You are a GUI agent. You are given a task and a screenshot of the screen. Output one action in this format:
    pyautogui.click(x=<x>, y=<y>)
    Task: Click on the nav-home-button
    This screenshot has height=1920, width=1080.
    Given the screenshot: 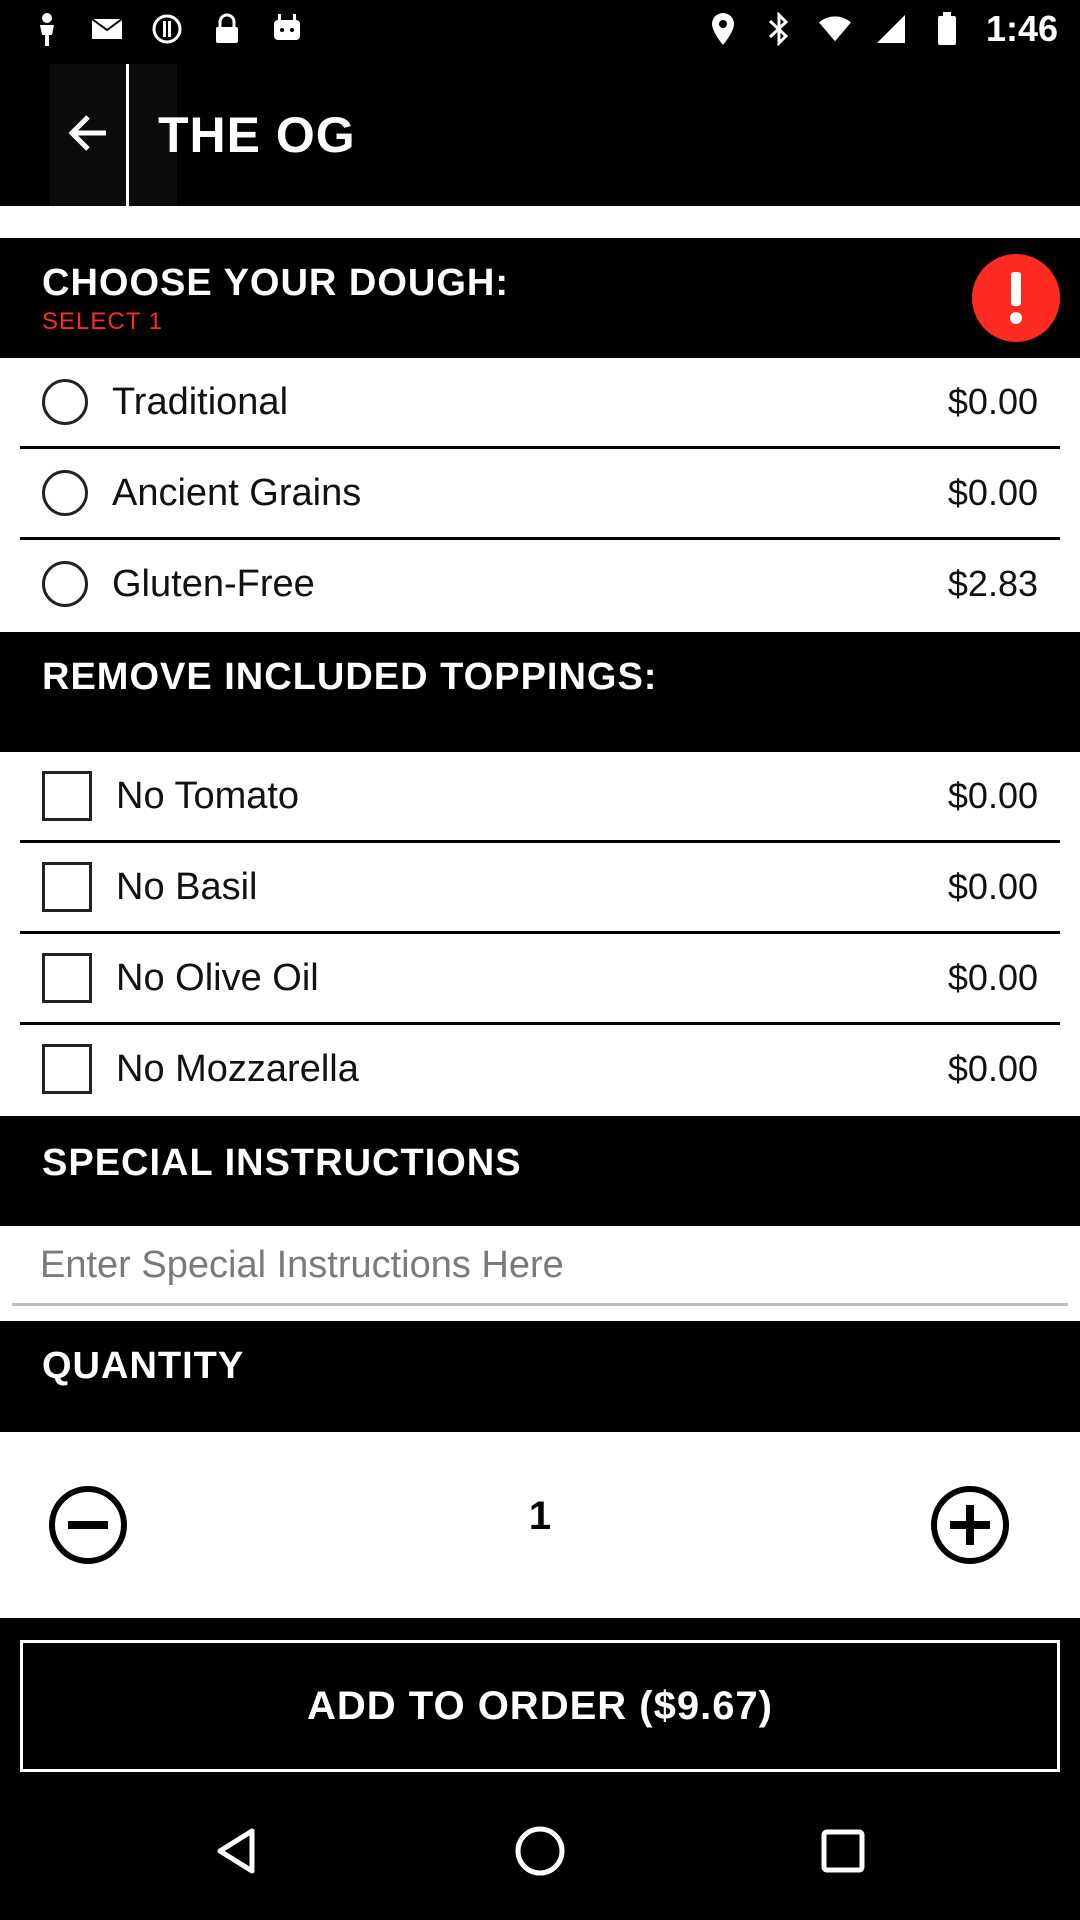 What is the action you would take?
    pyautogui.click(x=540, y=1853)
    